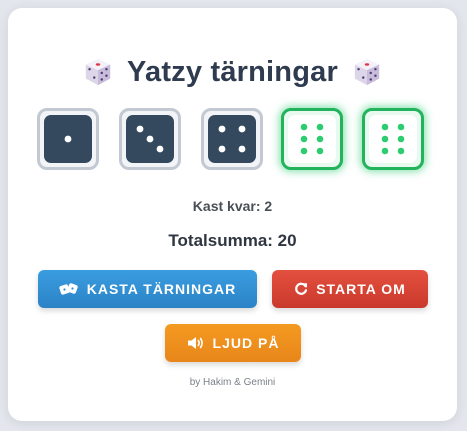  What do you see at coordinates (361, 289) in the screenshot?
I see `restart-label: STARTA OM` at bounding box center [361, 289].